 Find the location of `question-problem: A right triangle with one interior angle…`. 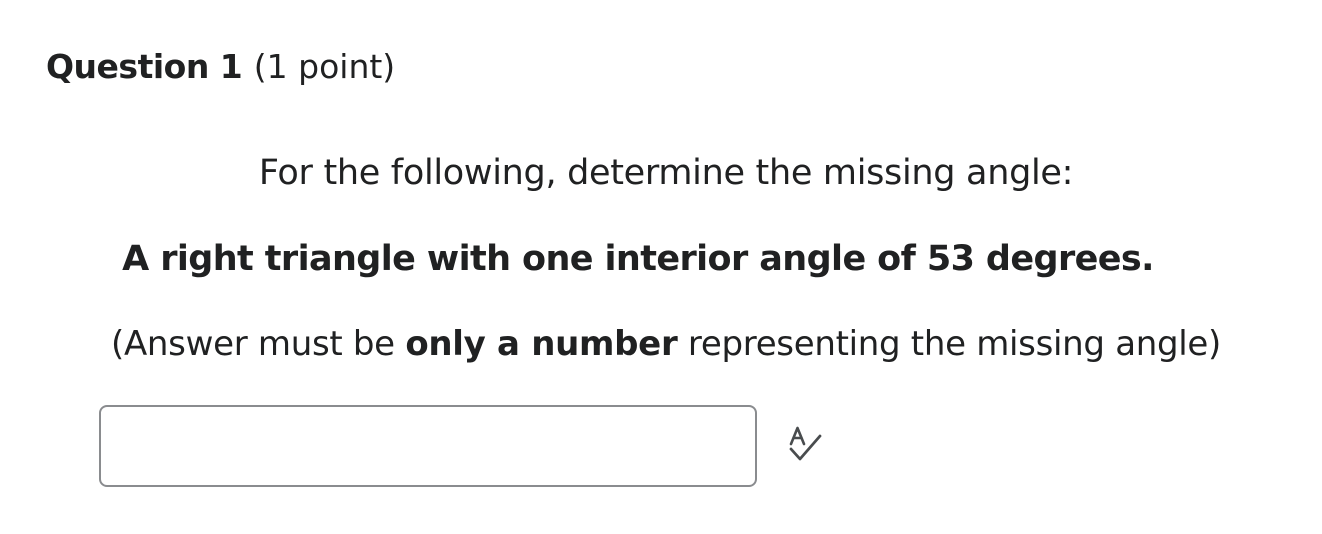

question-problem: A right triangle with one interior angle… is located at coordinates (638, 259).